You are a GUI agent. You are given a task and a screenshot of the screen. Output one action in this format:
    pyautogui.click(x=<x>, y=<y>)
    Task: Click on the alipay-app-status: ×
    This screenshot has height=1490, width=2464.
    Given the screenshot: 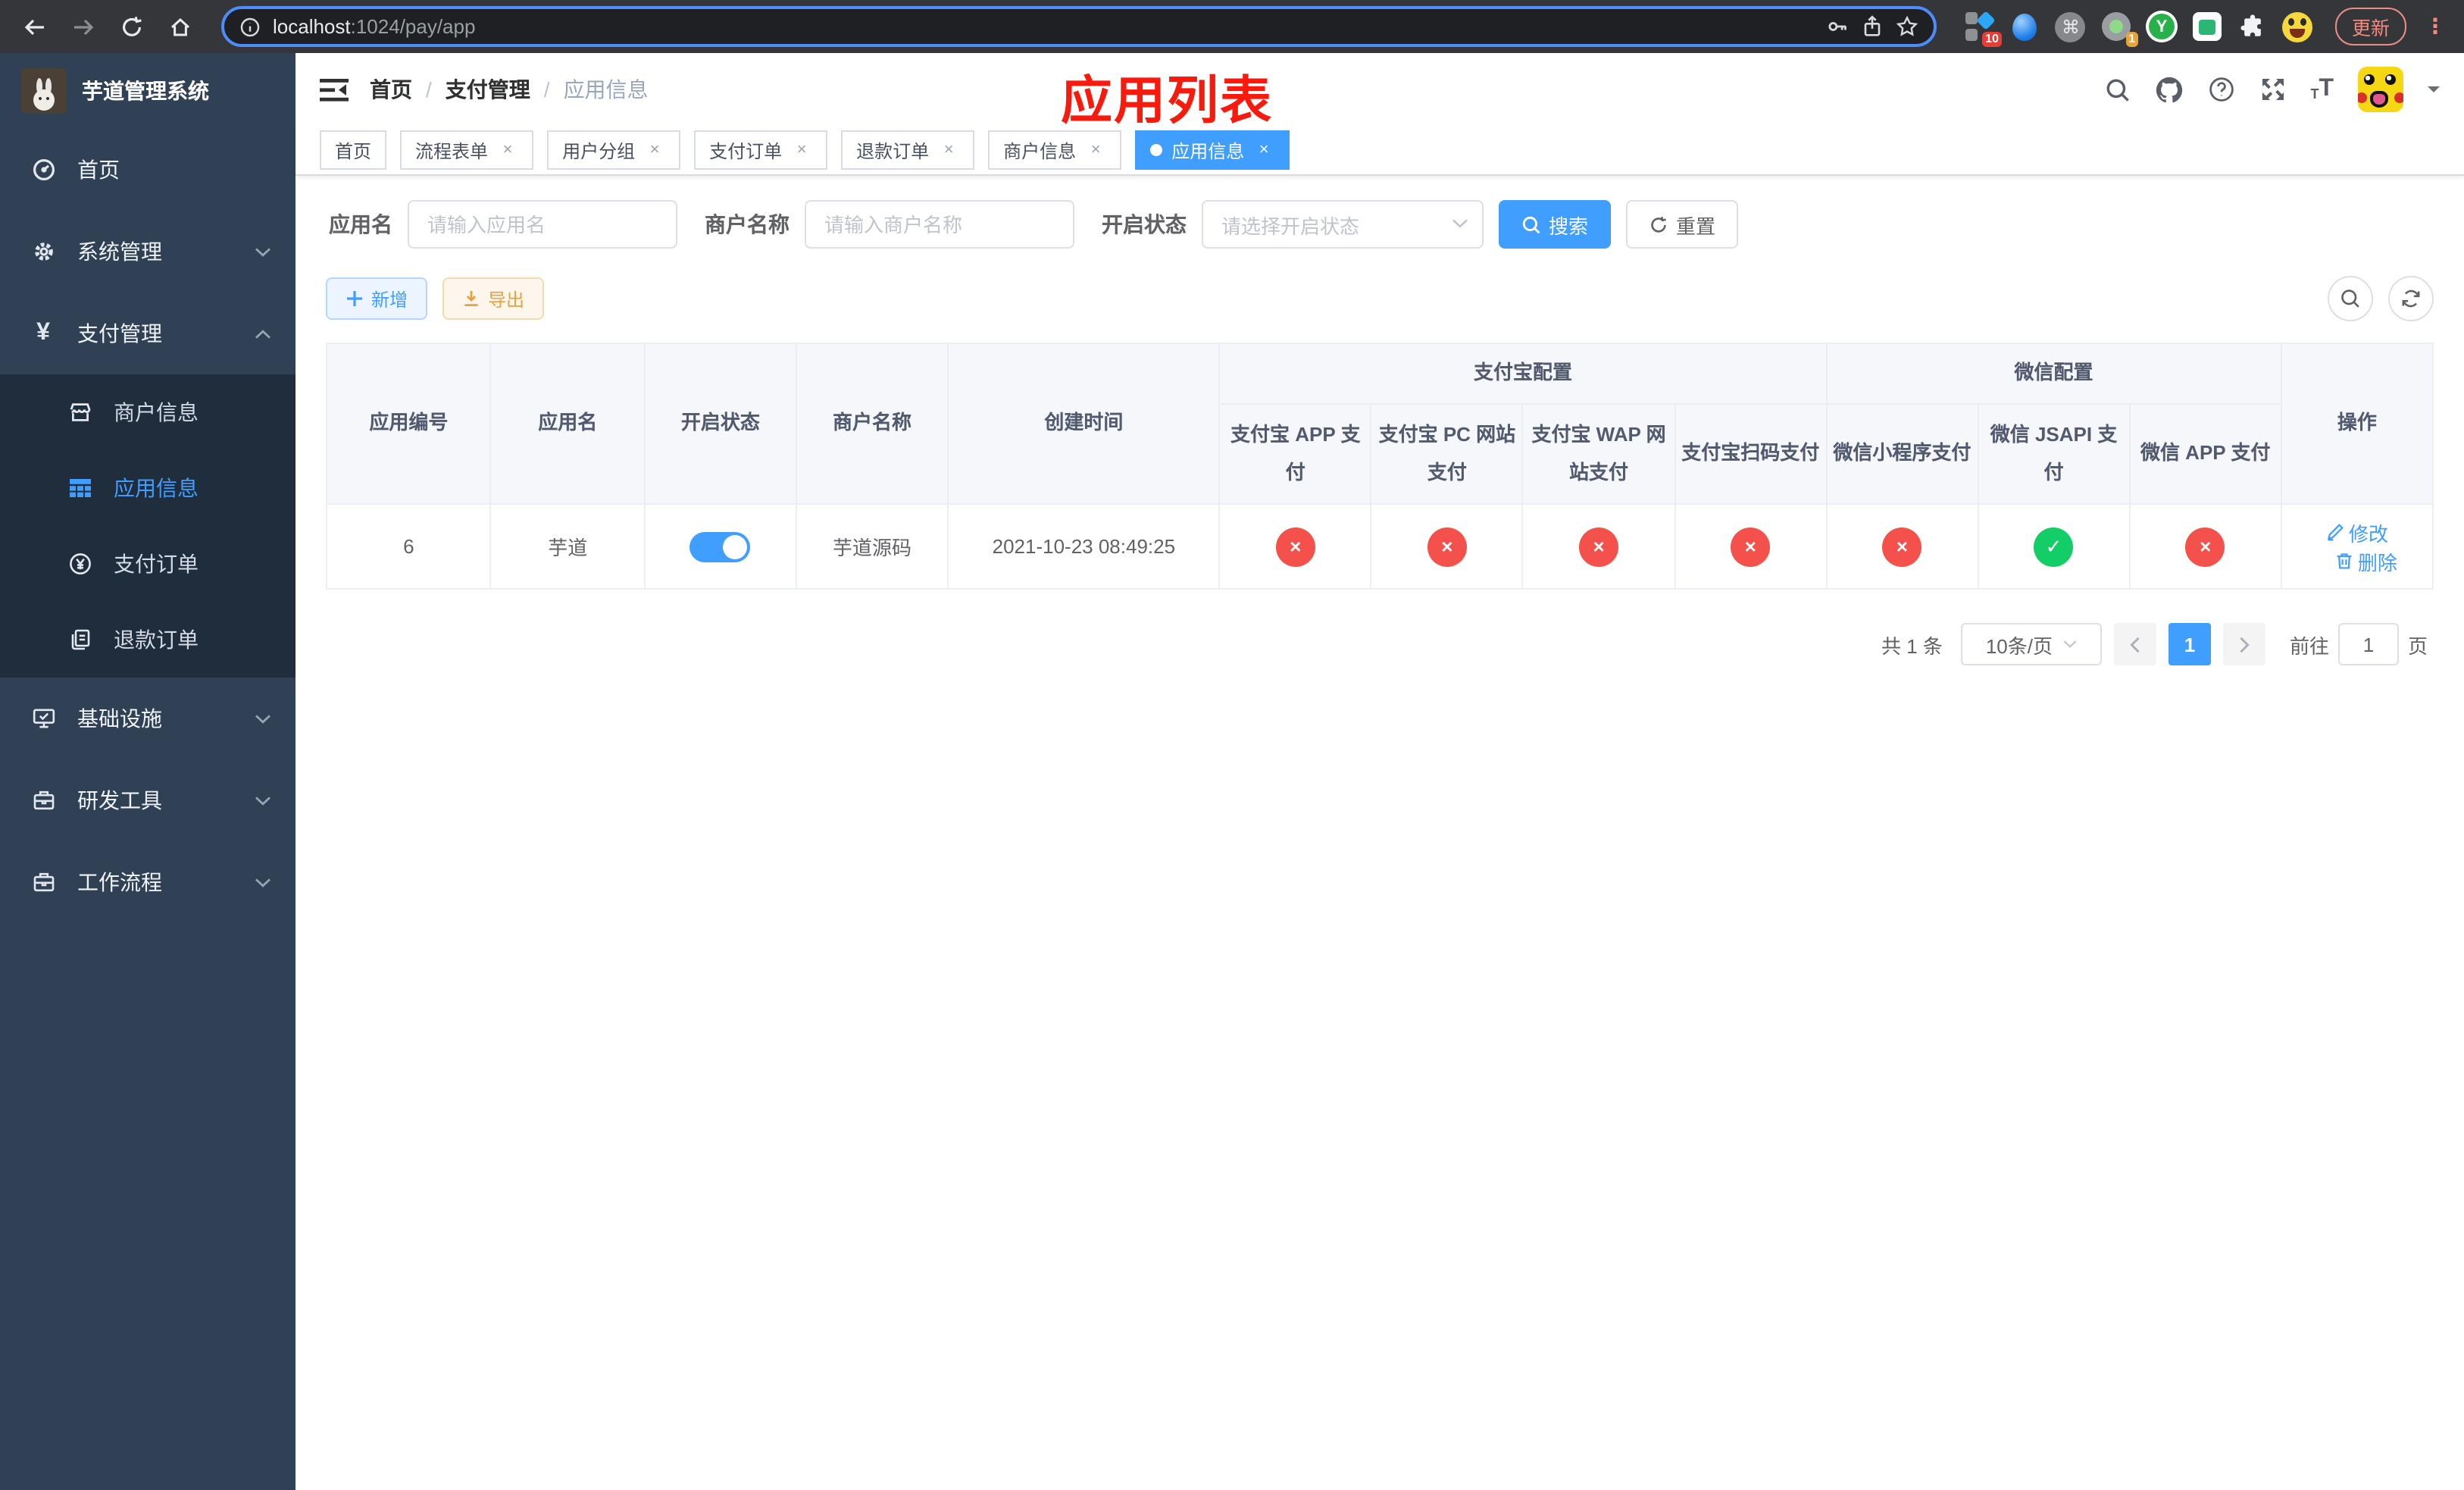 What is the action you would take?
    pyautogui.click(x=1295, y=547)
    